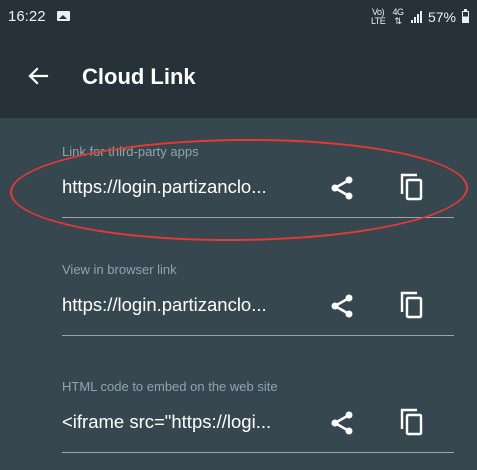  Describe the element at coordinates (139, 76) in the screenshot. I see `page-title: Cloud Link` at that location.